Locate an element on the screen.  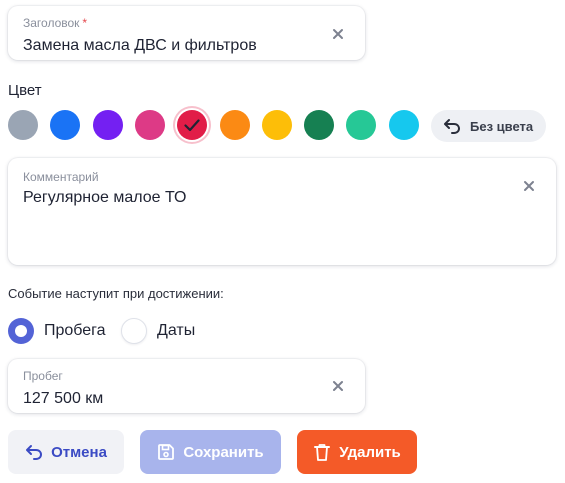
radio-date-indicator is located at coordinates (134, 331).